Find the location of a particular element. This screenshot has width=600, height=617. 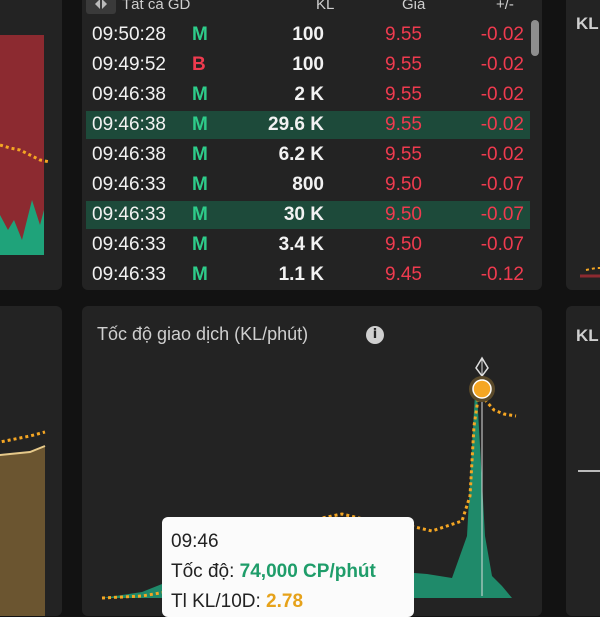

trade-volume: 29.6 K is located at coordinates (296, 124).